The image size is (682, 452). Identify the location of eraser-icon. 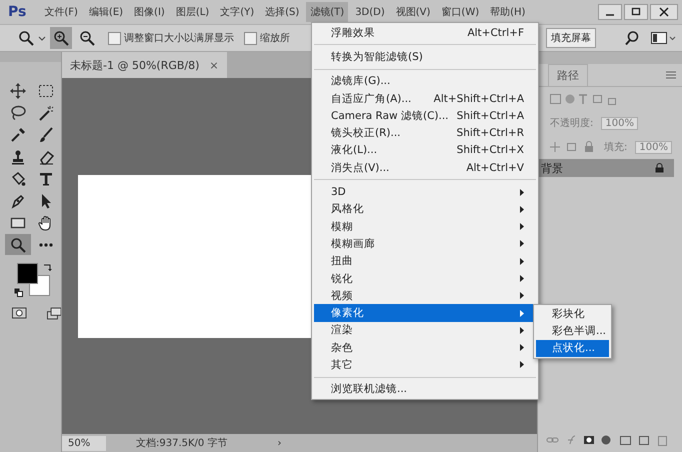
(46, 156).